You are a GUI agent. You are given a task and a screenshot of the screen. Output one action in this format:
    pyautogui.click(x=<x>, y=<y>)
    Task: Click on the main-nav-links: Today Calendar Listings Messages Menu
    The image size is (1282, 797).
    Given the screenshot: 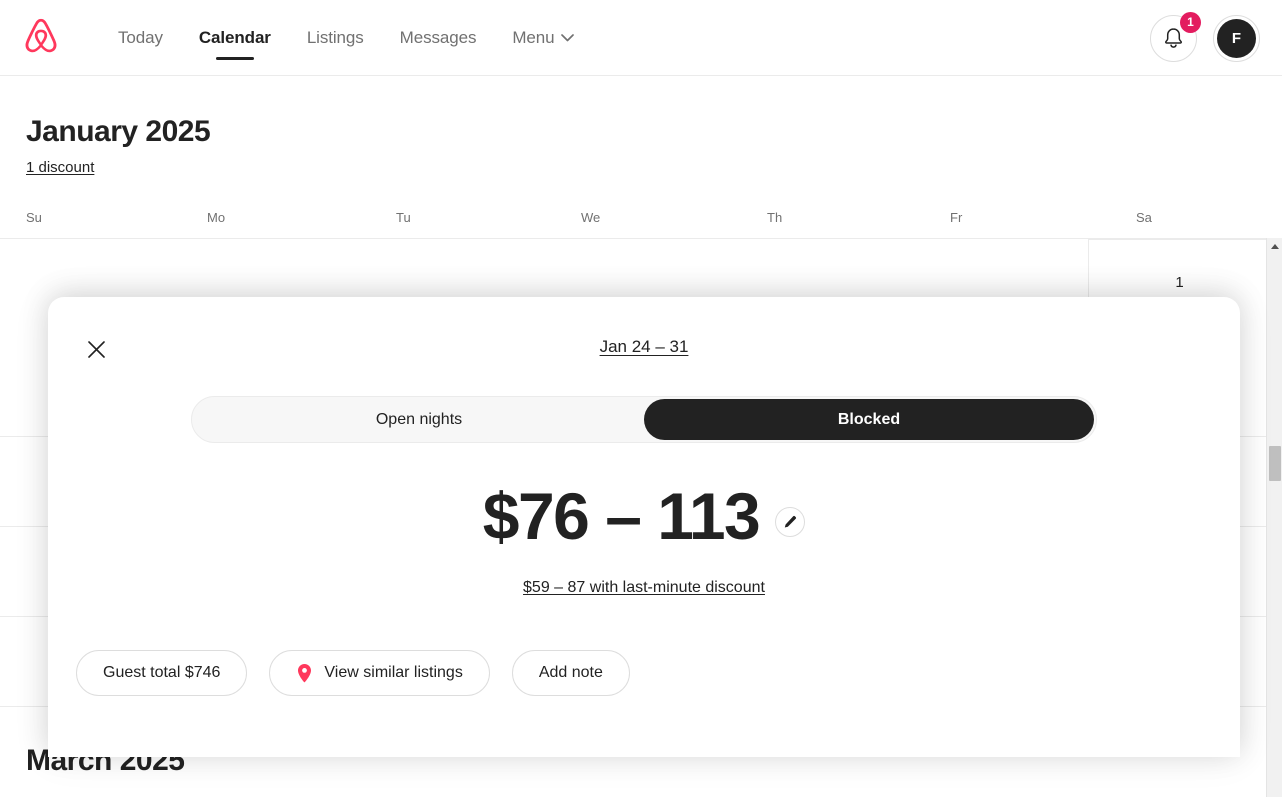 What is the action you would take?
    pyautogui.click(x=346, y=38)
    